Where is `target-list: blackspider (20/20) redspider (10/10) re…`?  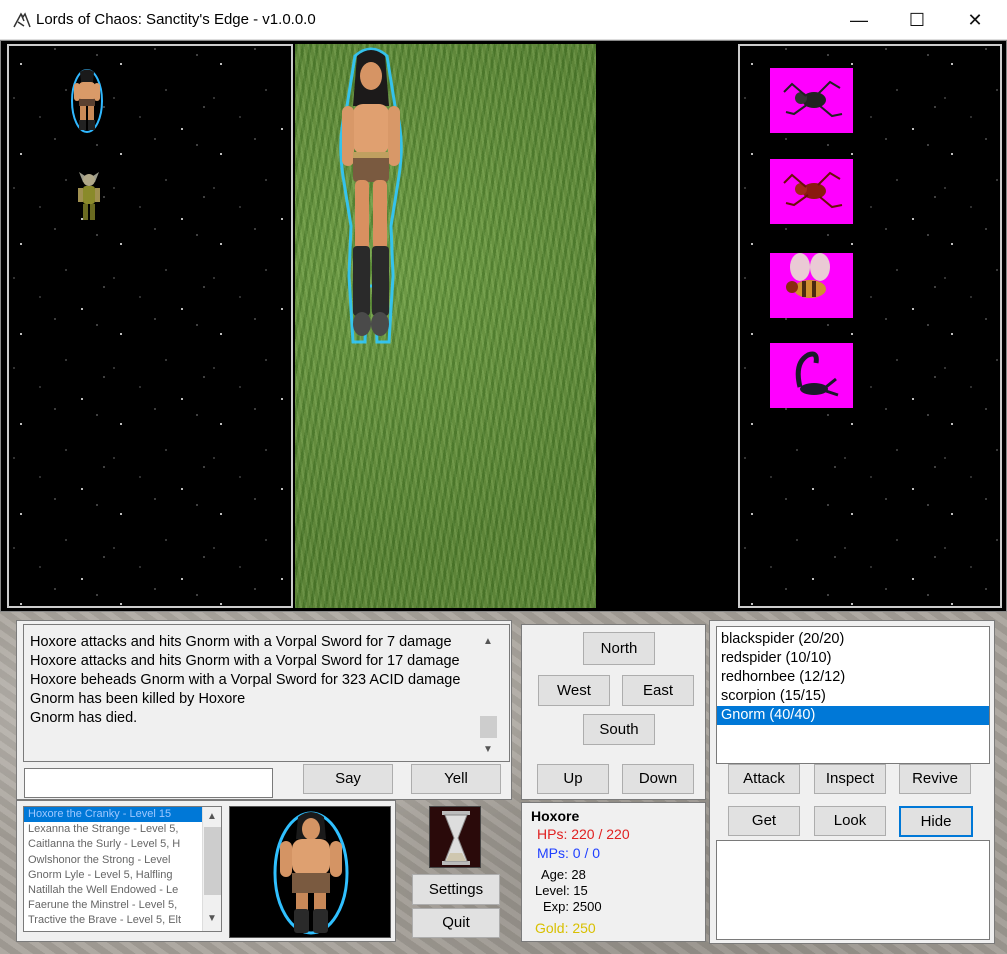
target-list: blackspider (20/20) redspider (10/10) re… is located at coordinates (853, 695).